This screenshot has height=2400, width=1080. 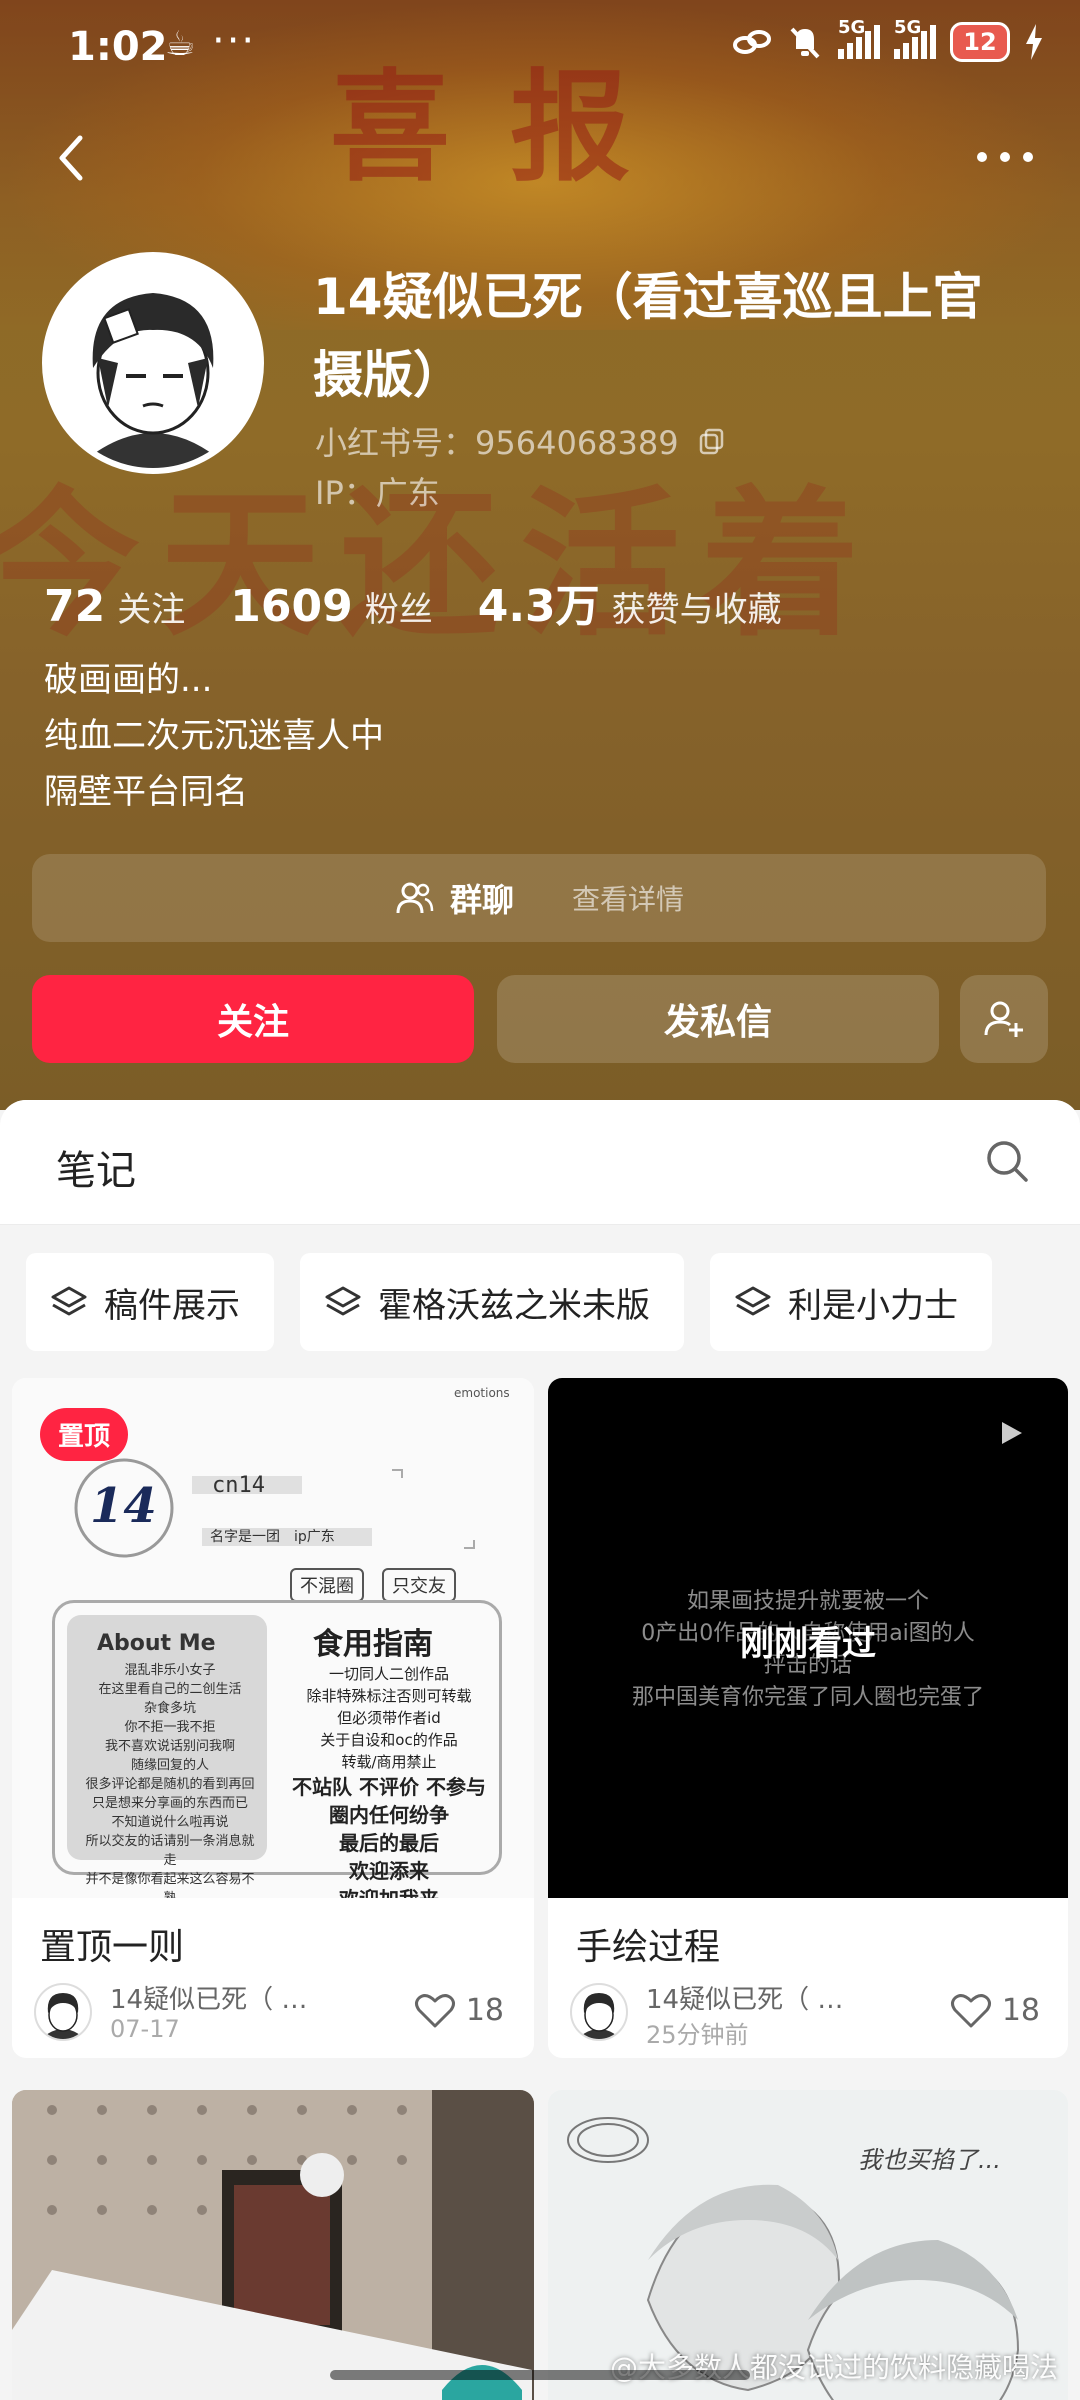 I want to click on about-line: 不知道说什么啦再说, so click(x=170, y=1822).